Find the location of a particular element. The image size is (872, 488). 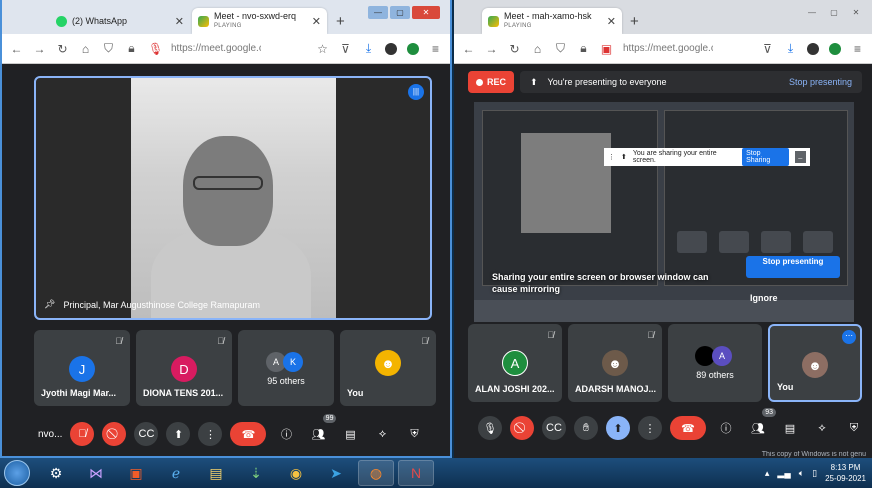

self-tile: ⋯ ☻ You is located at coordinates (815, 363).